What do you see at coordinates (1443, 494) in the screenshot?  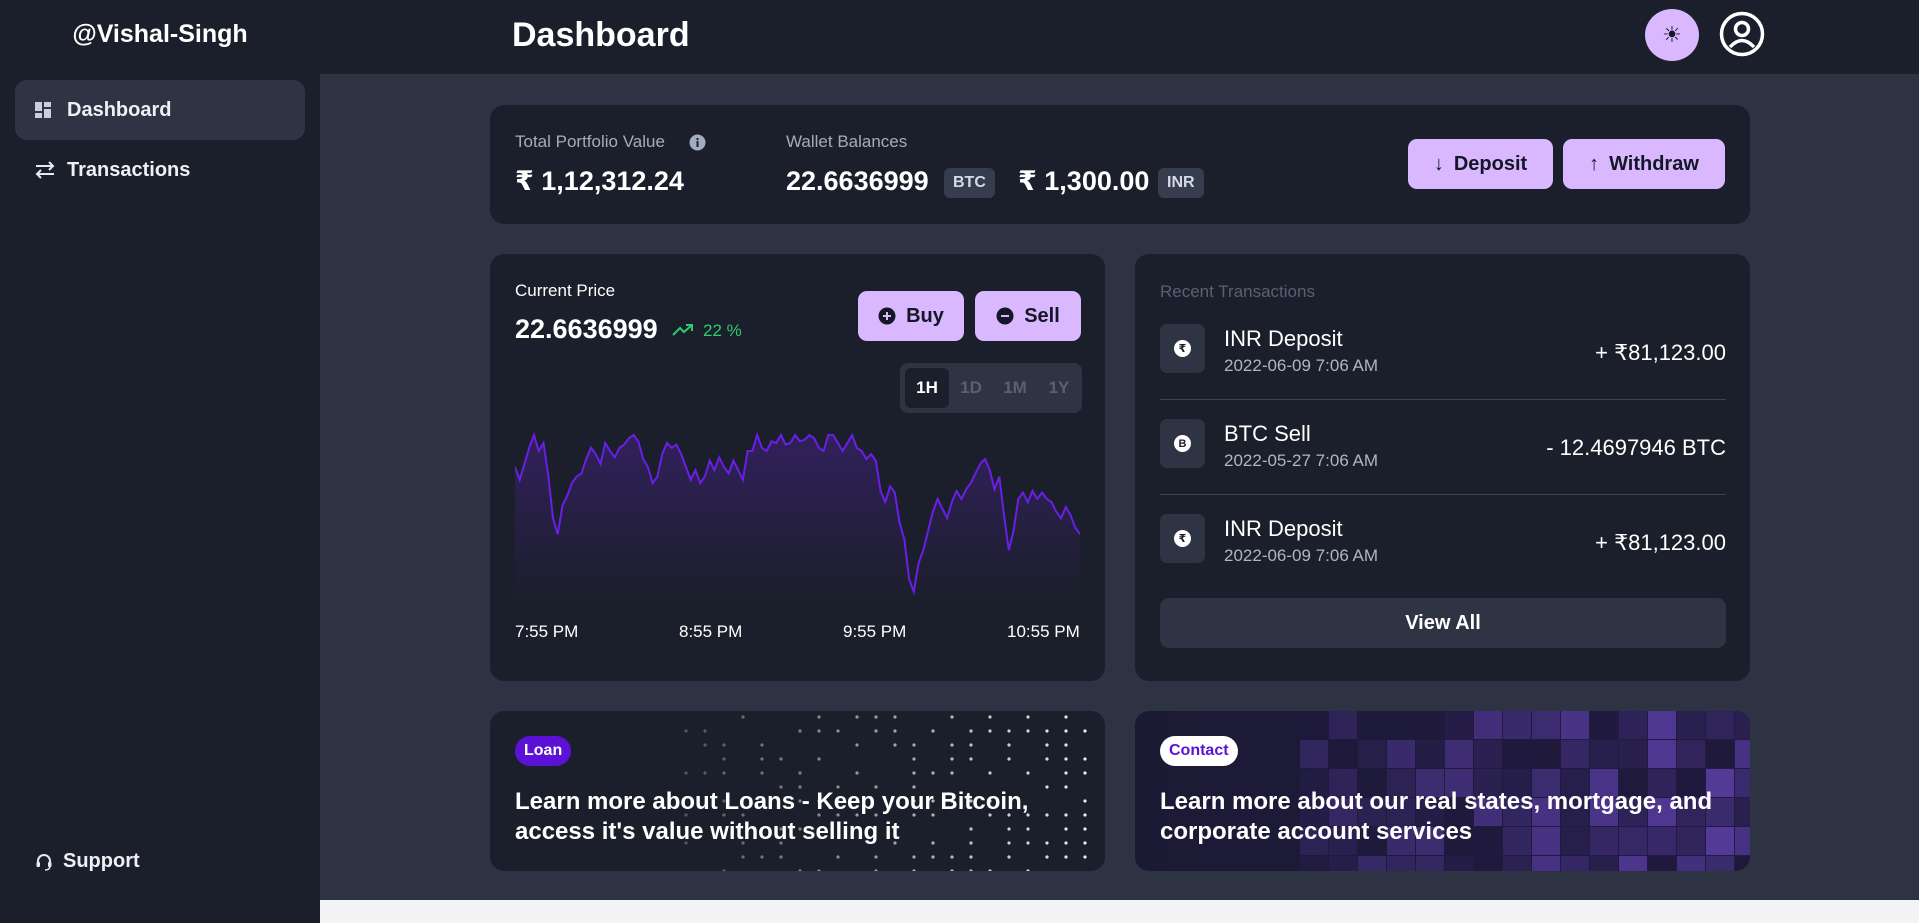 I see `divider` at bounding box center [1443, 494].